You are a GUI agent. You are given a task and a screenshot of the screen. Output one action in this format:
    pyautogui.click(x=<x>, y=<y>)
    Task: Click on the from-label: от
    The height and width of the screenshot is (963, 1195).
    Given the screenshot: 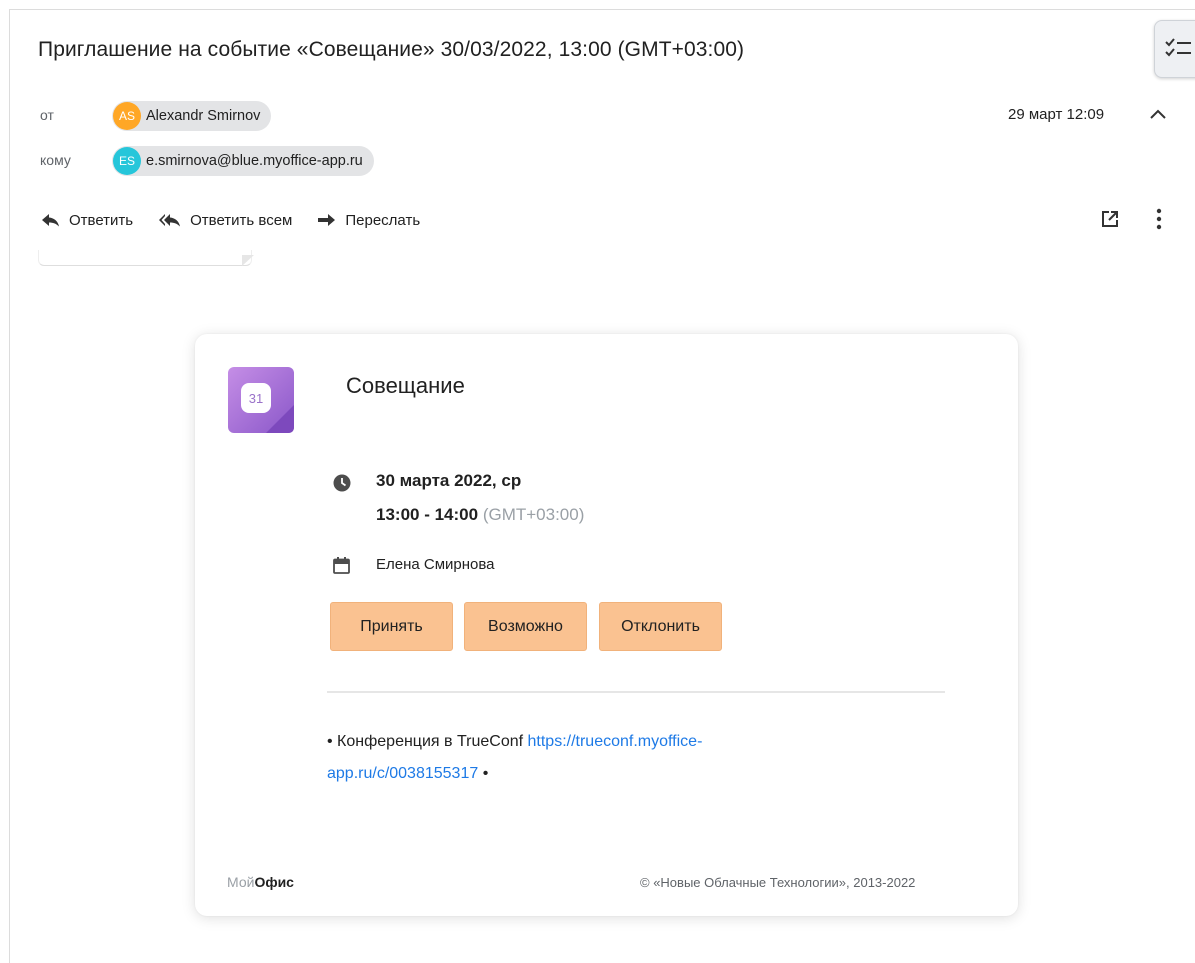 What is the action you would take?
    pyautogui.click(x=47, y=115)
    